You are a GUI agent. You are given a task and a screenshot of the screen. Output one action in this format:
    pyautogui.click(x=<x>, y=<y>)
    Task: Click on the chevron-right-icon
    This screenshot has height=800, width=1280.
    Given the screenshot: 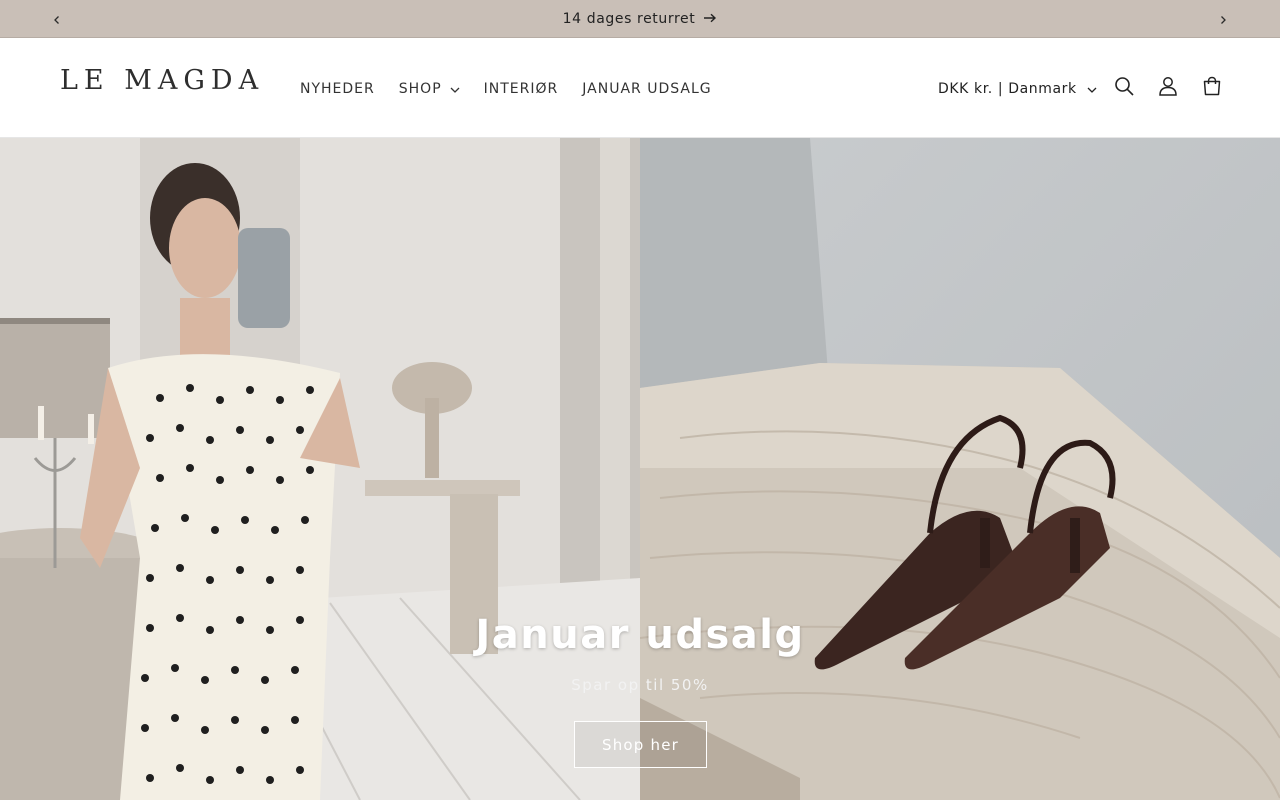 What is the action you would take?
    pyautogui.click(x=1223, y=19)
    